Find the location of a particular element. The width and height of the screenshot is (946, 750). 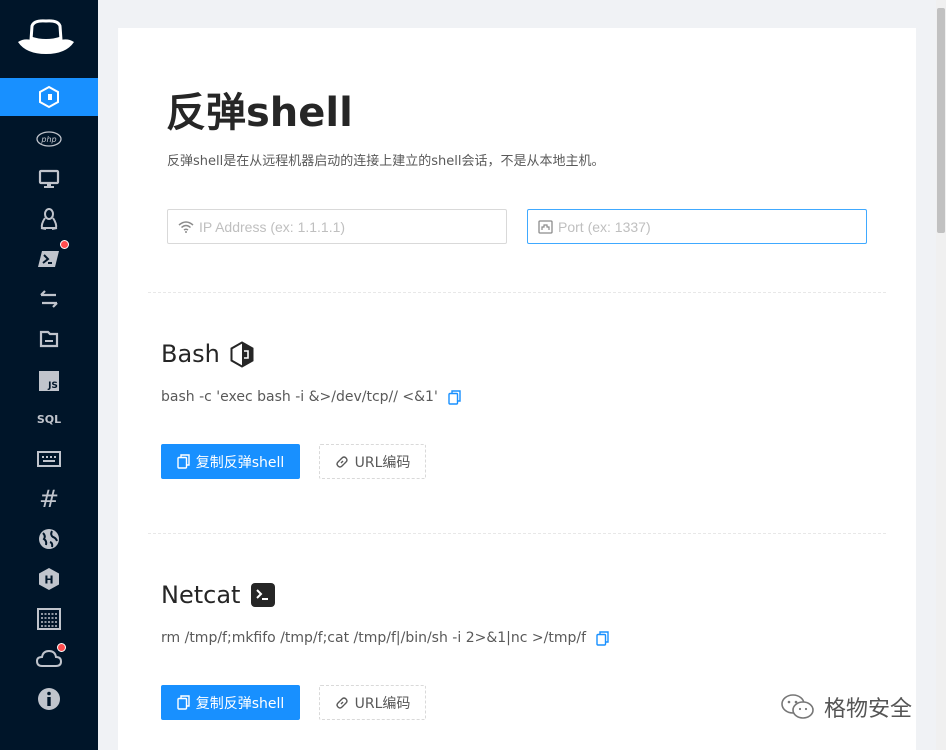

ip-address-input is located at coordinates (344, 226).